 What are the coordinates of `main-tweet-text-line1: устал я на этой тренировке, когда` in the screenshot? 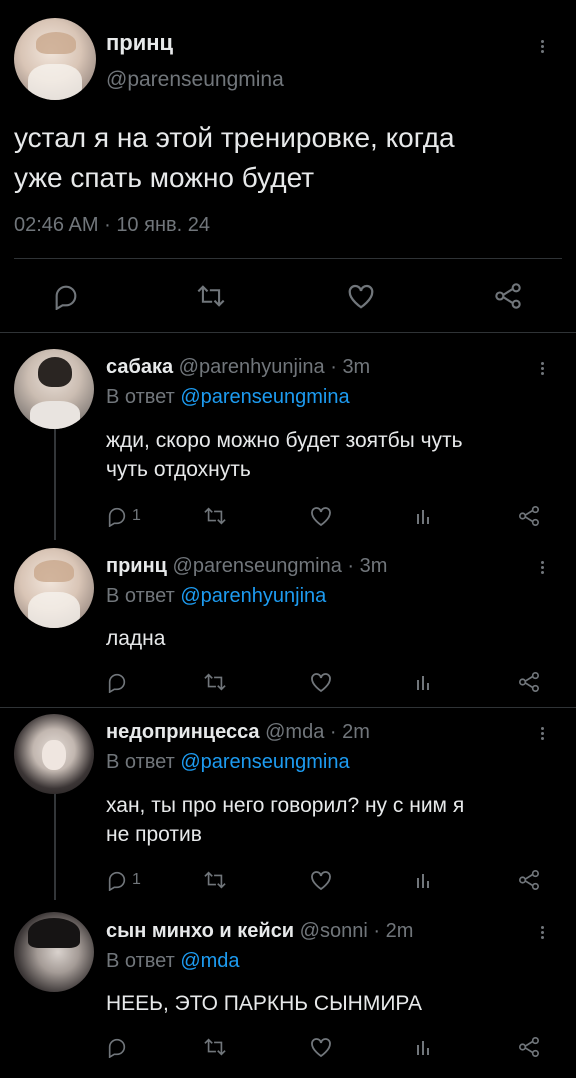 It's located at (234, 137).